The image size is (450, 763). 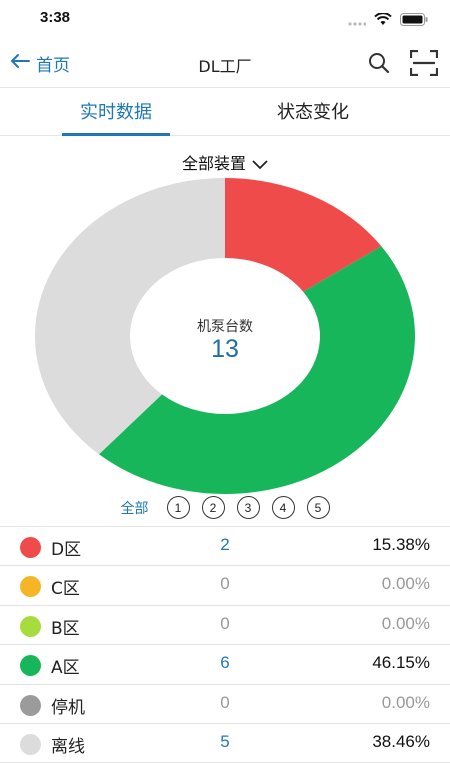 What do you see at coordinates (65, 628) in the screenshot?
I see `list-item-name: B区` at bounding box center [65, 628].